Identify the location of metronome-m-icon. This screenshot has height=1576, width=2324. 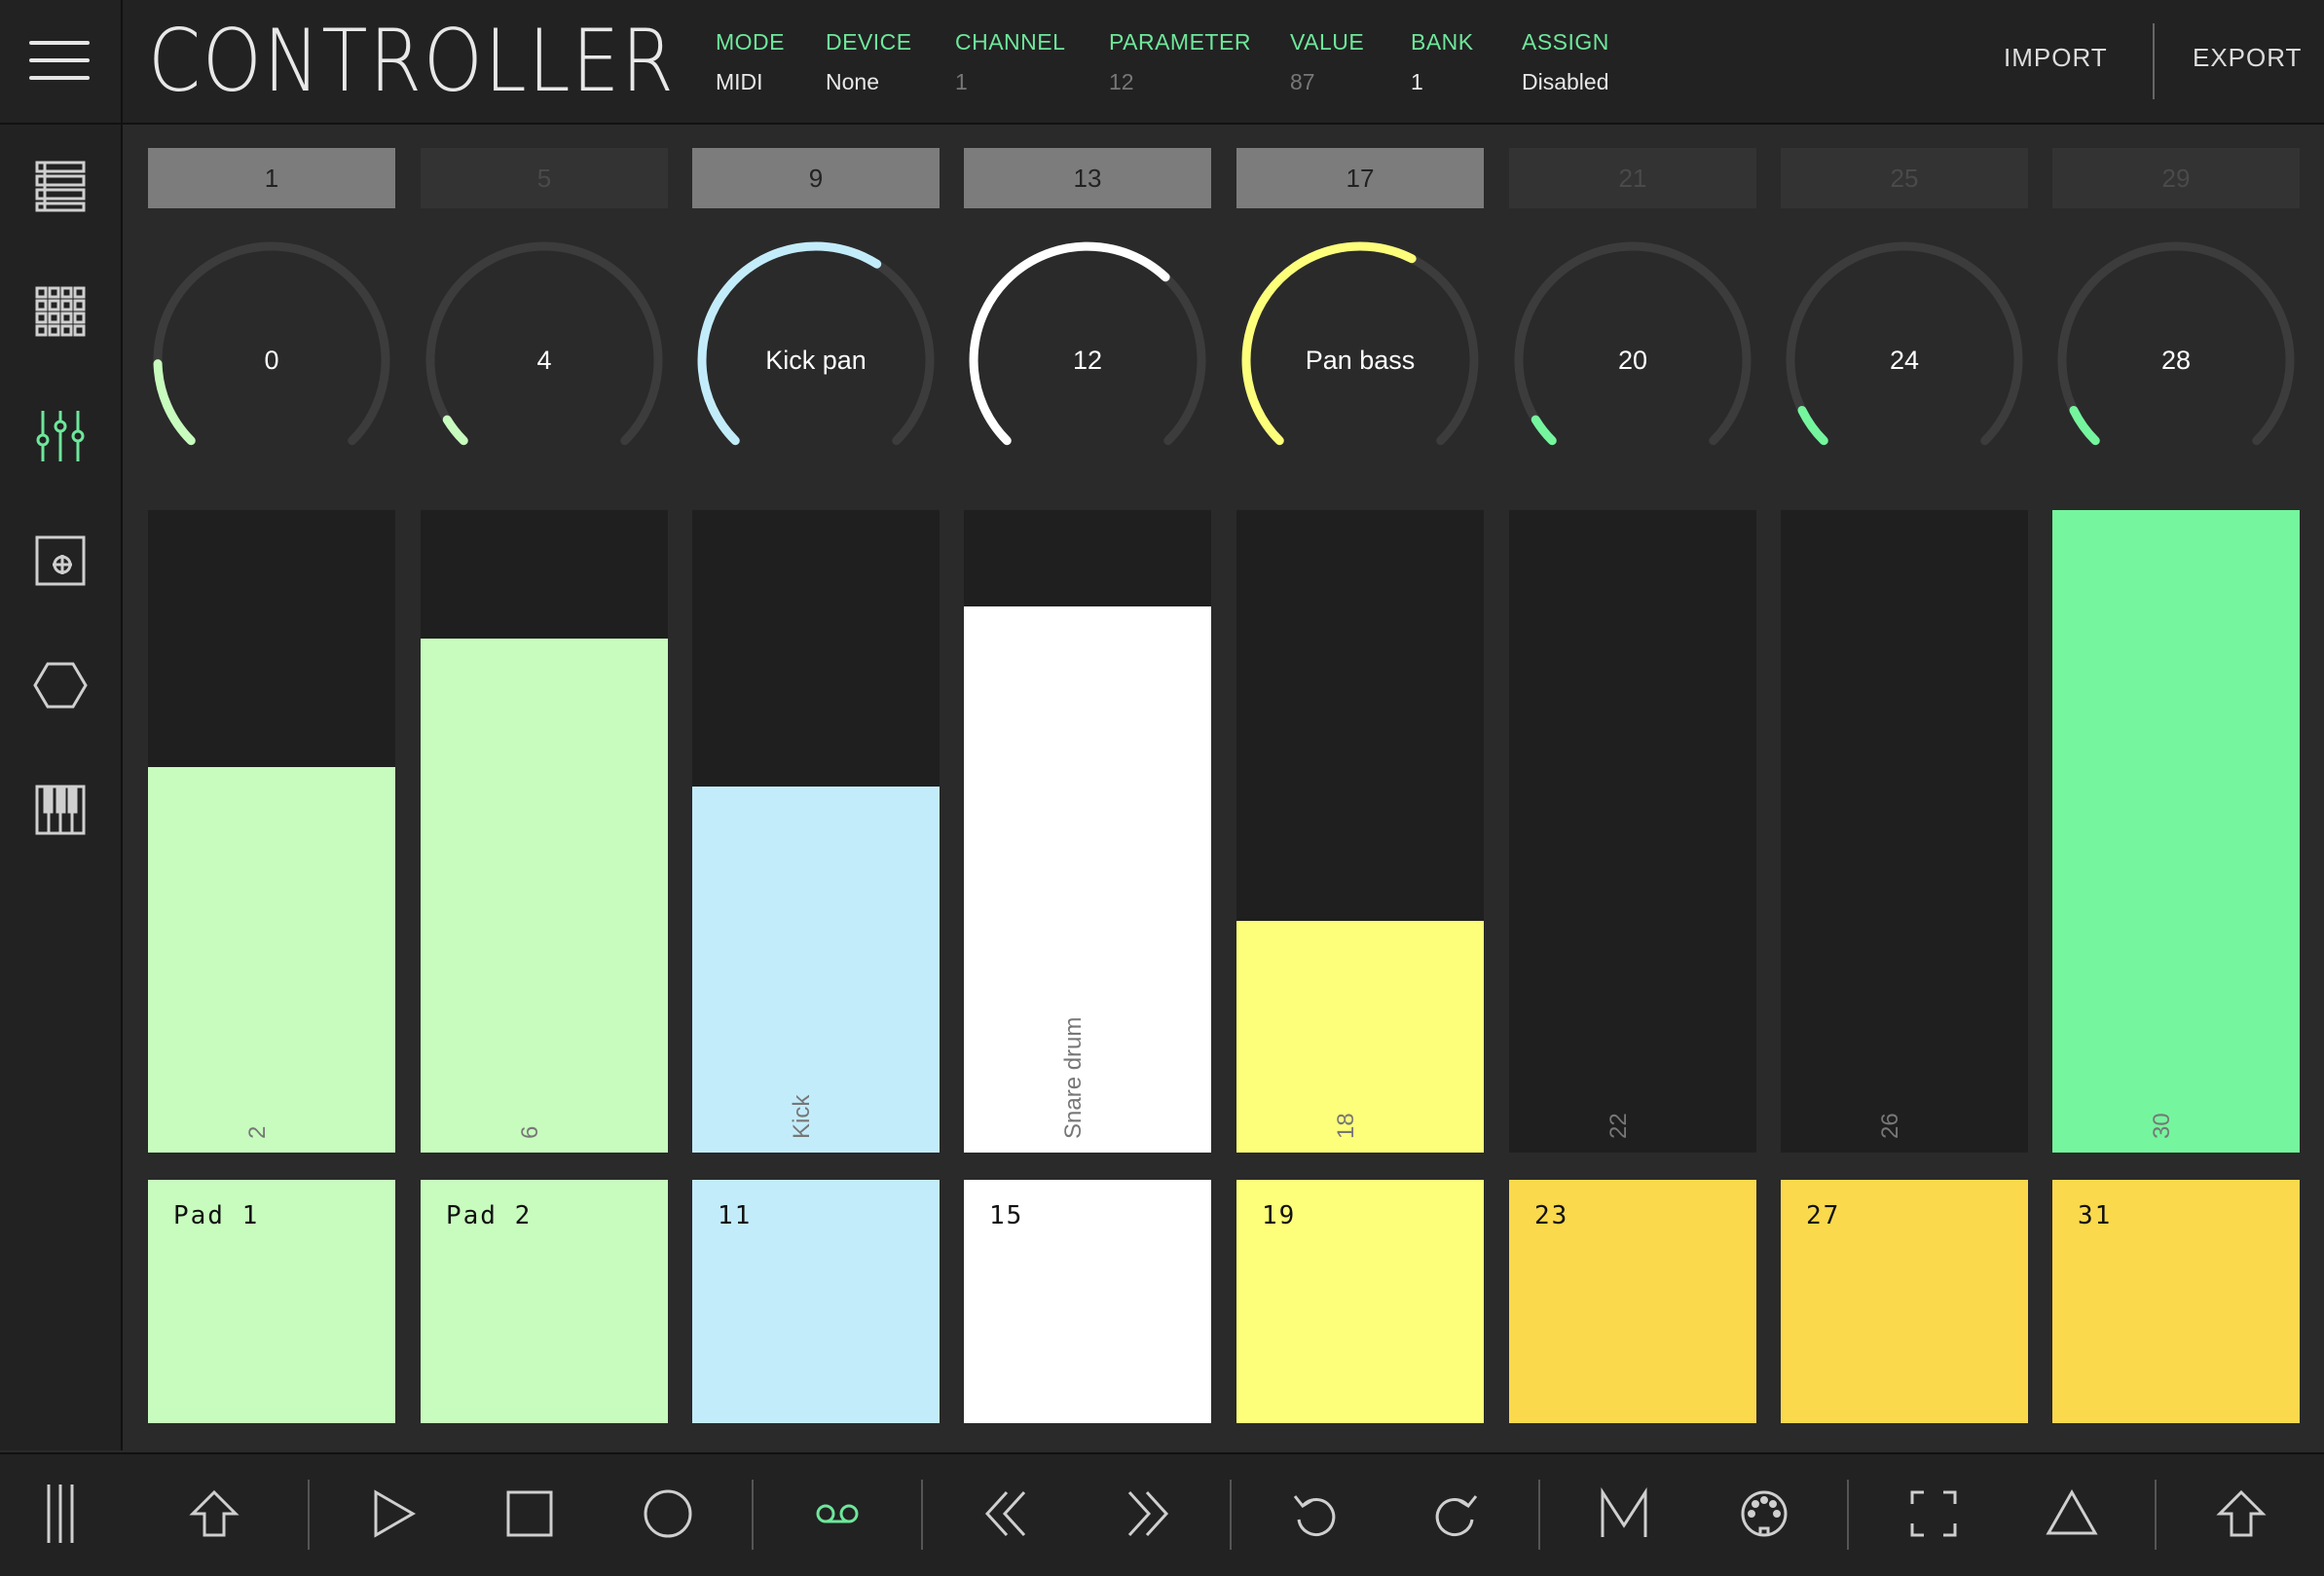
(1624, 1513).